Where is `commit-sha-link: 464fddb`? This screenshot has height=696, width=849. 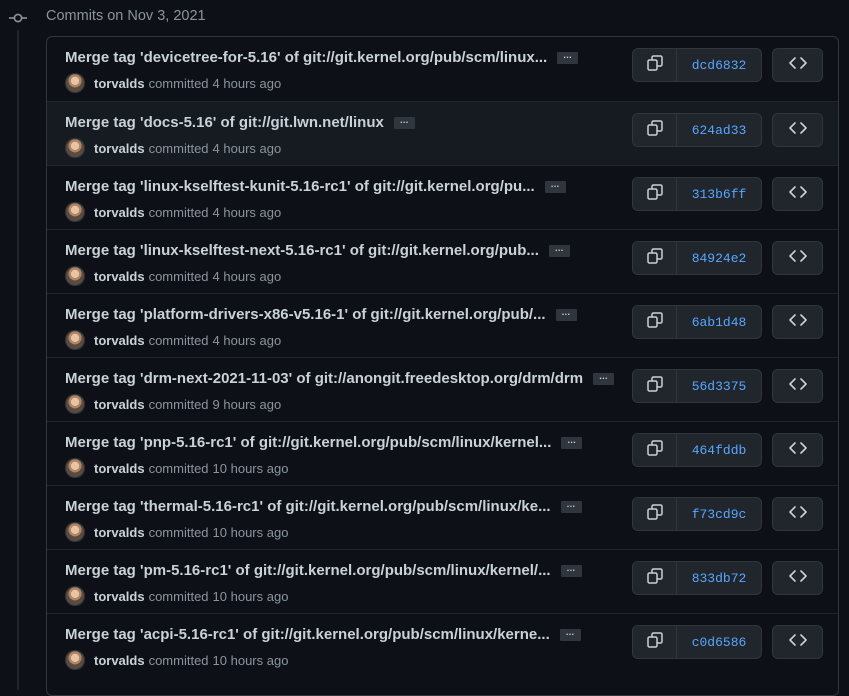 commit-sha-link: 464fddb is located at coordinates (719, 450).